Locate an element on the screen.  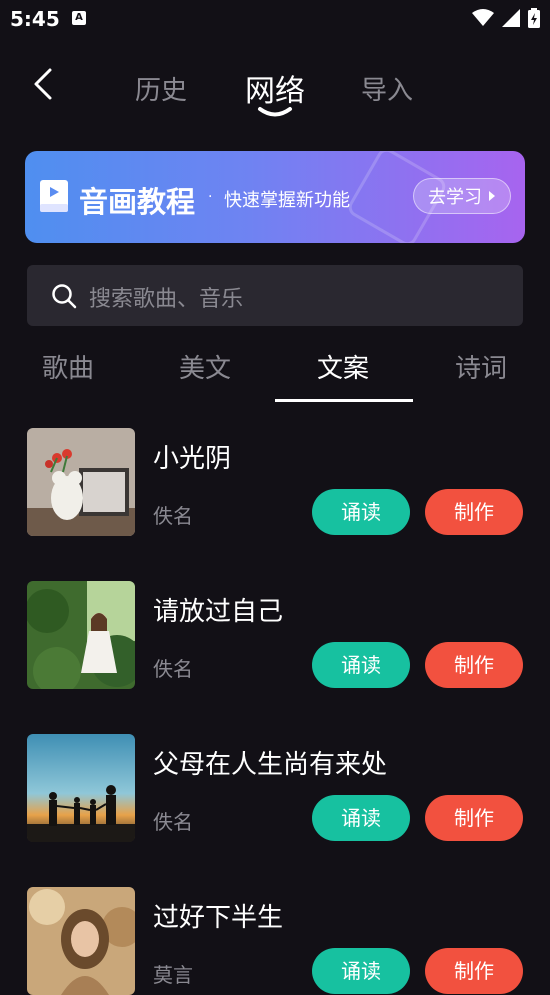
tab-underline is located at coordinates (344, 400).